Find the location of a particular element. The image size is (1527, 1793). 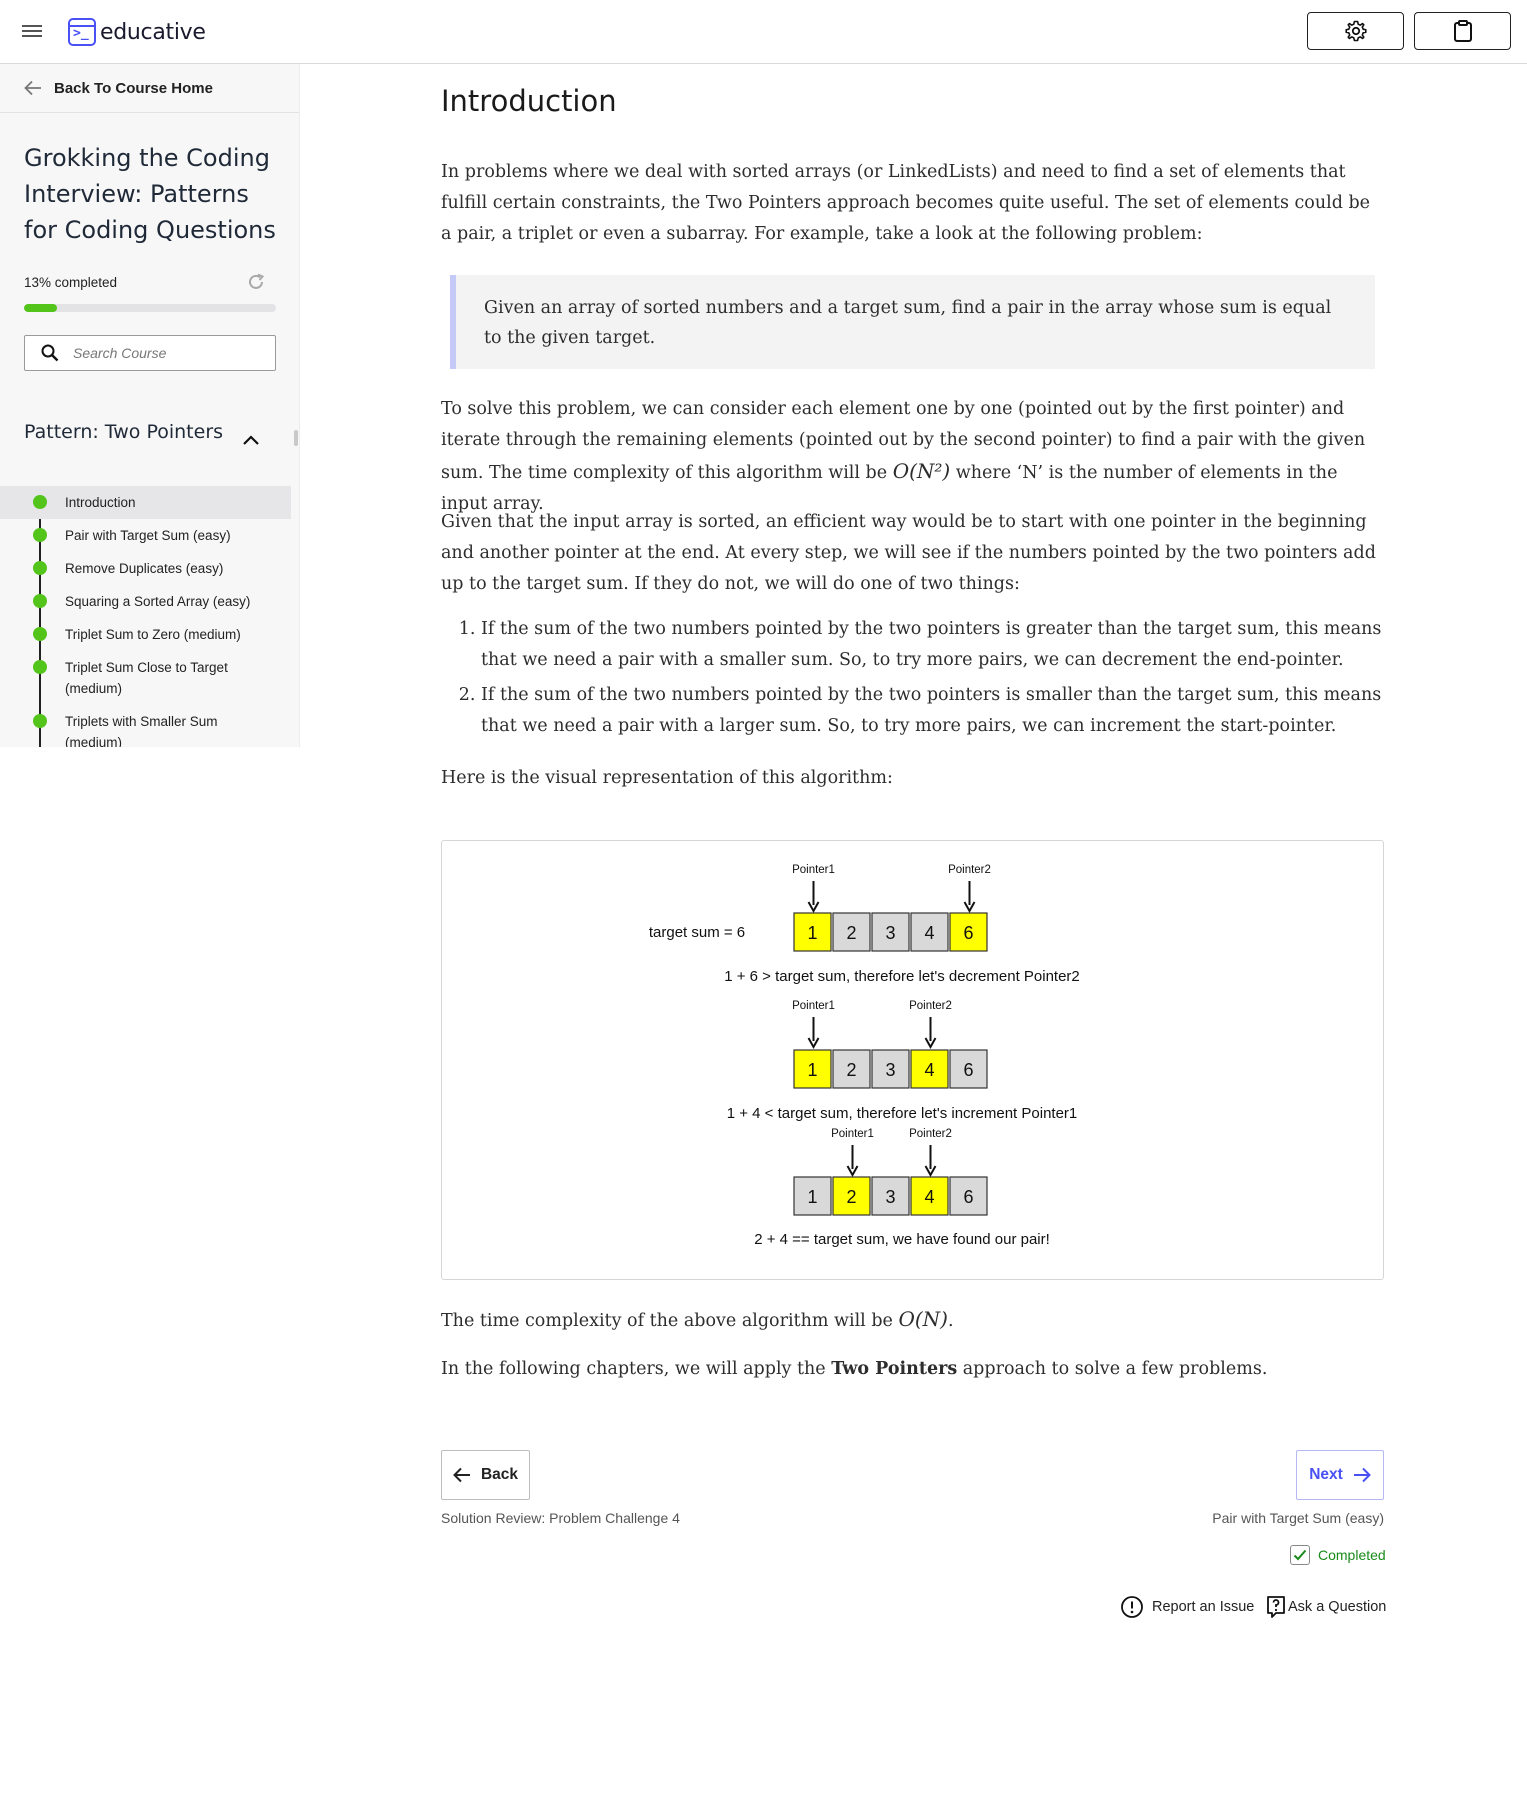

lesson-label: Remove Duplicates (easy) is located at coordinates (144, 568).